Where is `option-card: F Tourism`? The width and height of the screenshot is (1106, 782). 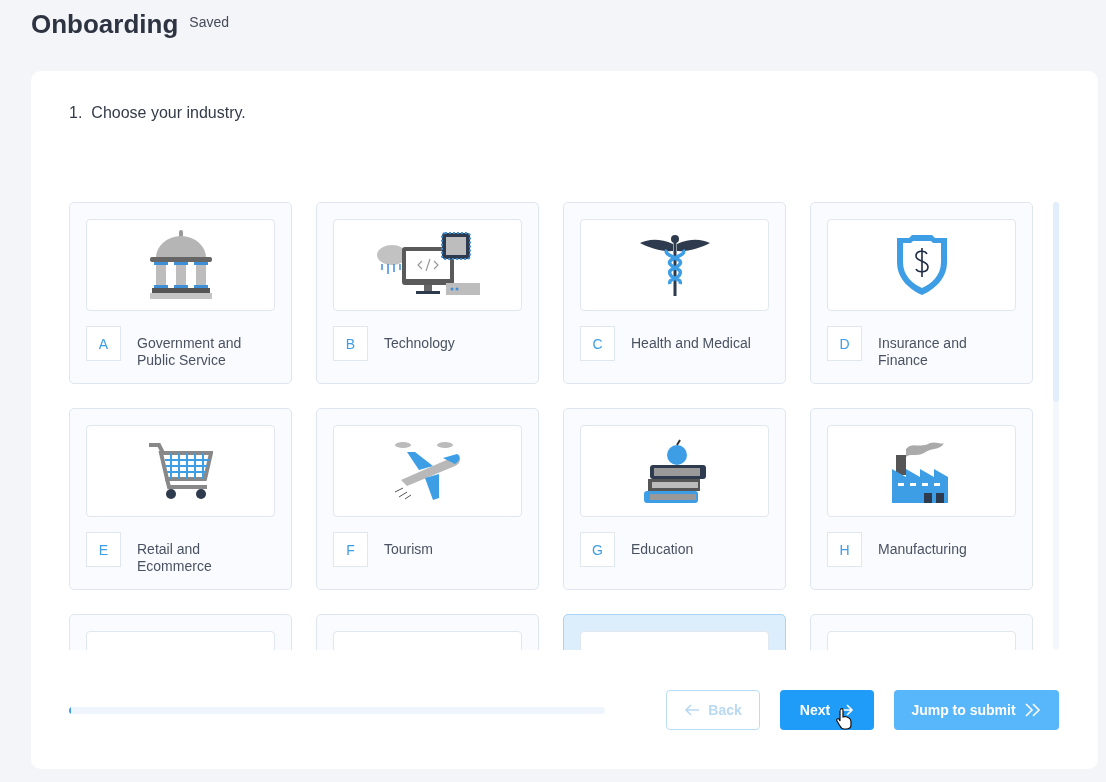
option-card: F Tourism is located at coordinates (427, 499).